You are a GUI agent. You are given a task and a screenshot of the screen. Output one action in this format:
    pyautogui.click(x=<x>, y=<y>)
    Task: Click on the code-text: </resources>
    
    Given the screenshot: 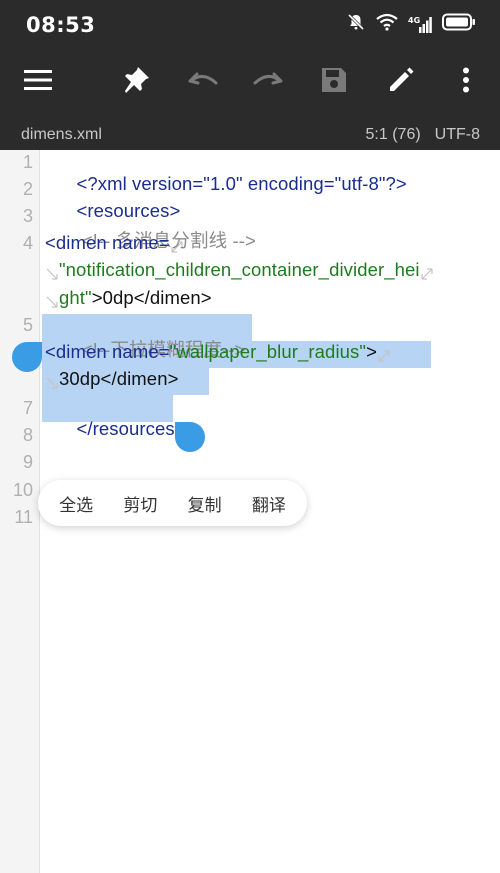 What is the action you would take?
    pyautogui.click(x=131, y=428)
    